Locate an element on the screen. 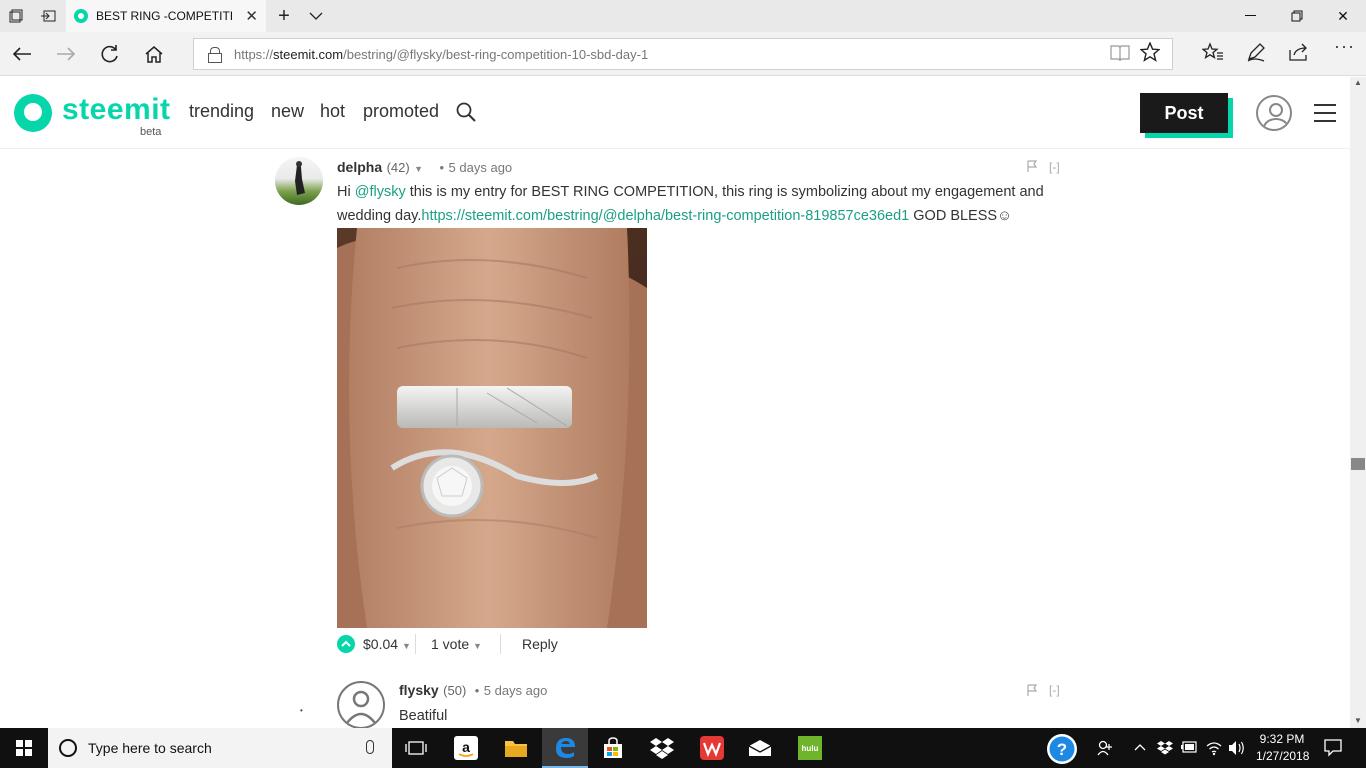 The height and width of the screenshot is (768, 1366). site-logo-text: steemit is located at coordinates (116, 110).